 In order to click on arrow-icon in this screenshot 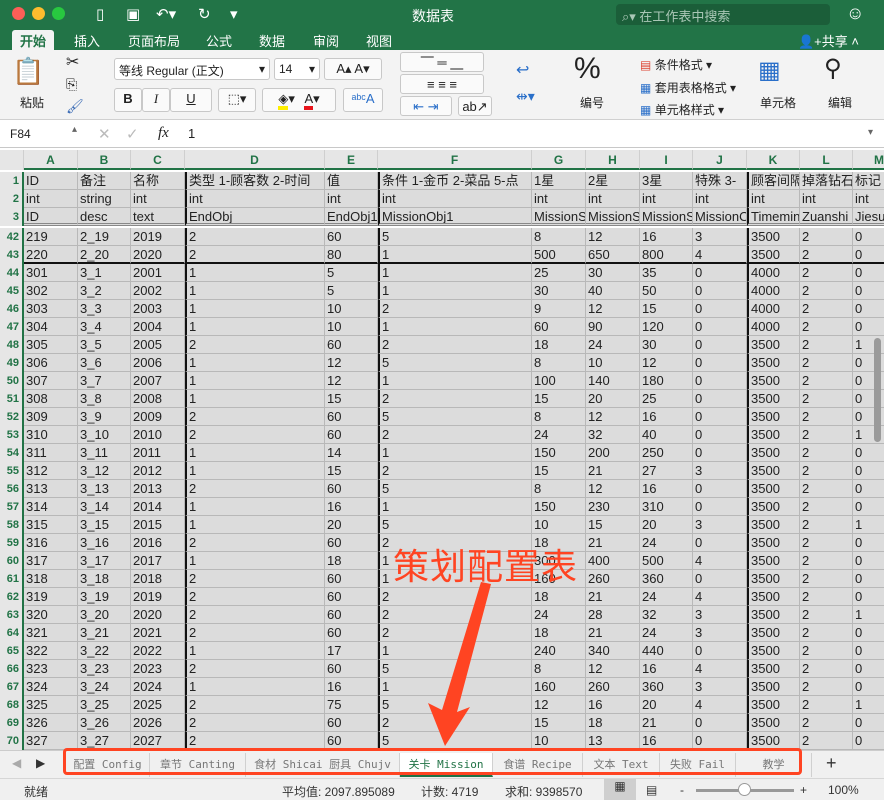, I will do `click(459, 664)`.